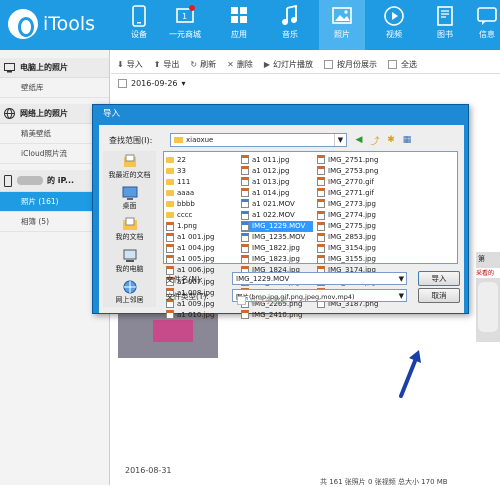 The height and width of the screenshot is (487, 500). I want to click on nav-store: 1 一元商城, so click(185, 25).